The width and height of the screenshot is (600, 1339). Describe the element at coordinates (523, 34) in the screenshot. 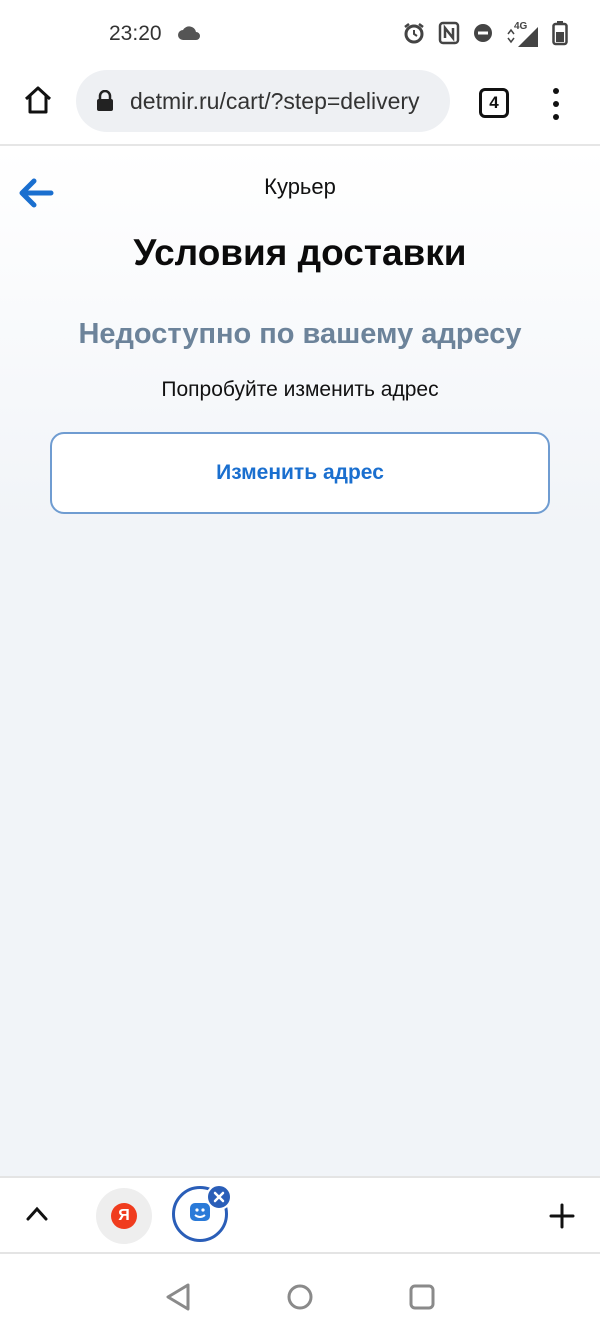

I see `signal-icon: 4G` at that location.